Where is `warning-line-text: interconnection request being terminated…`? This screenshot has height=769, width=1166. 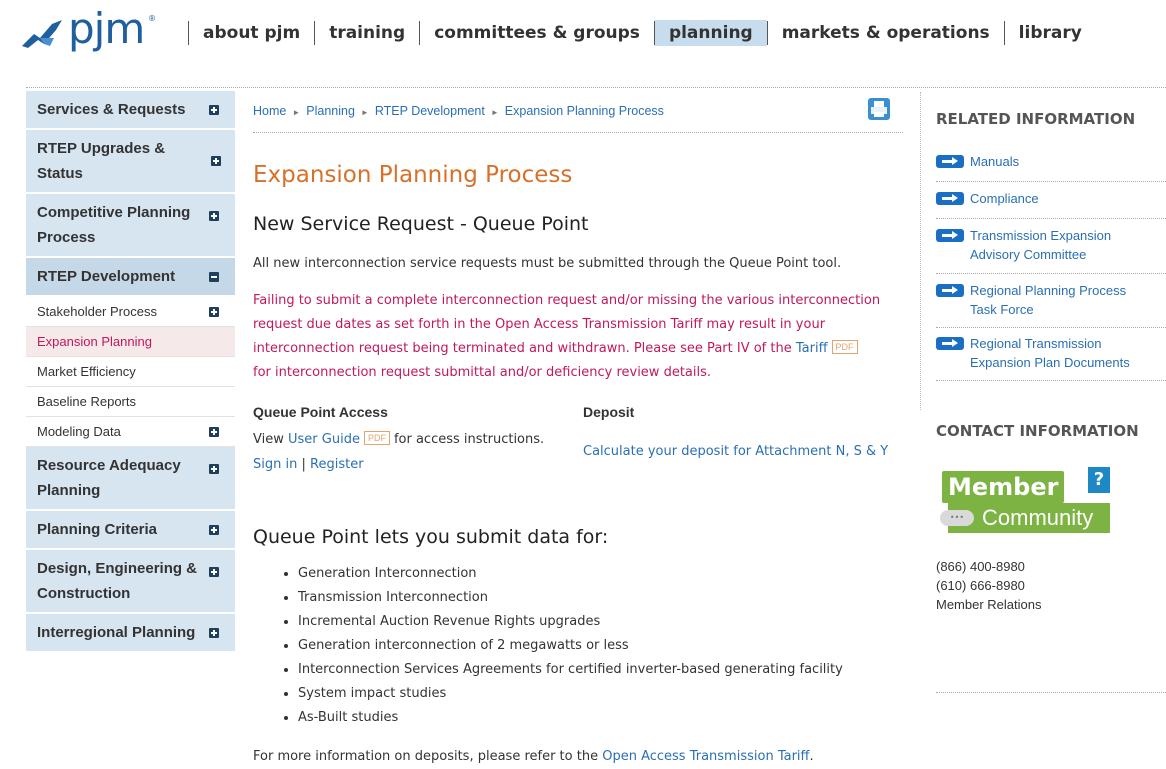 warning-line-text: interconnection request being terminated… is located at coordinates (522, 348).